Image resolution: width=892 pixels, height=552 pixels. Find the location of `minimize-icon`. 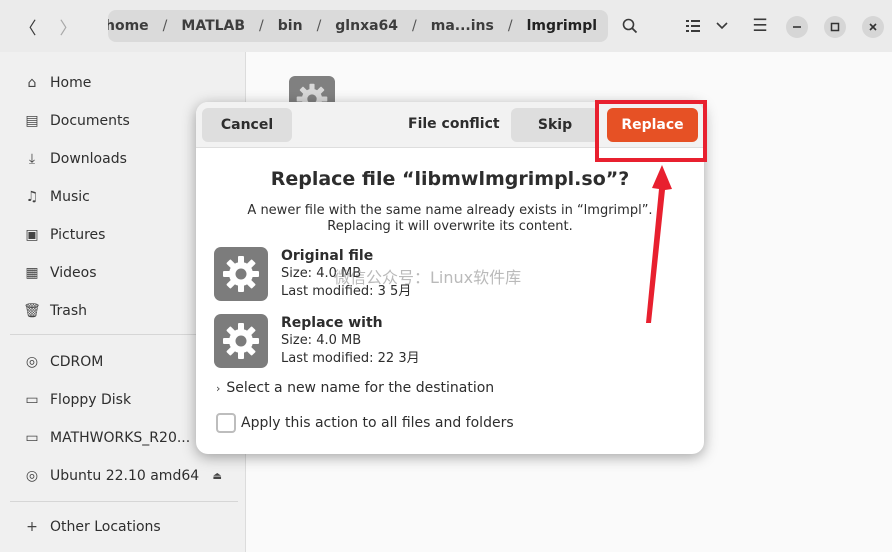

minimize-icon is located at coordinates (797, 27).